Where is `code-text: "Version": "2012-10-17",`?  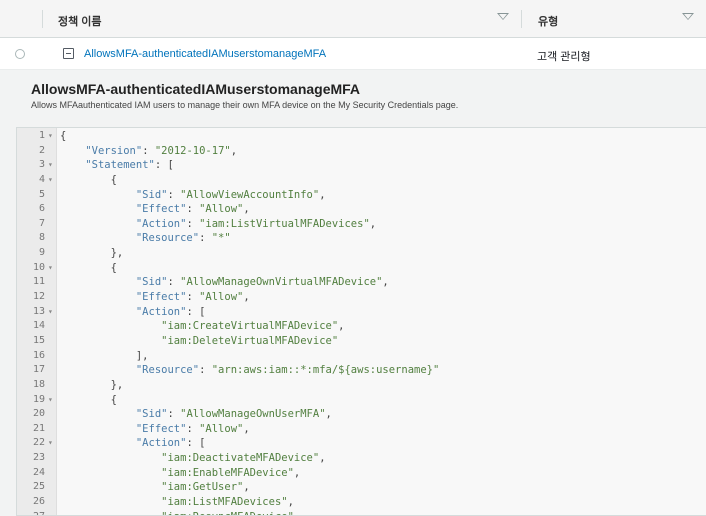
code-text: "Version": "2012-10-17", is located at coordinates (161, 150).